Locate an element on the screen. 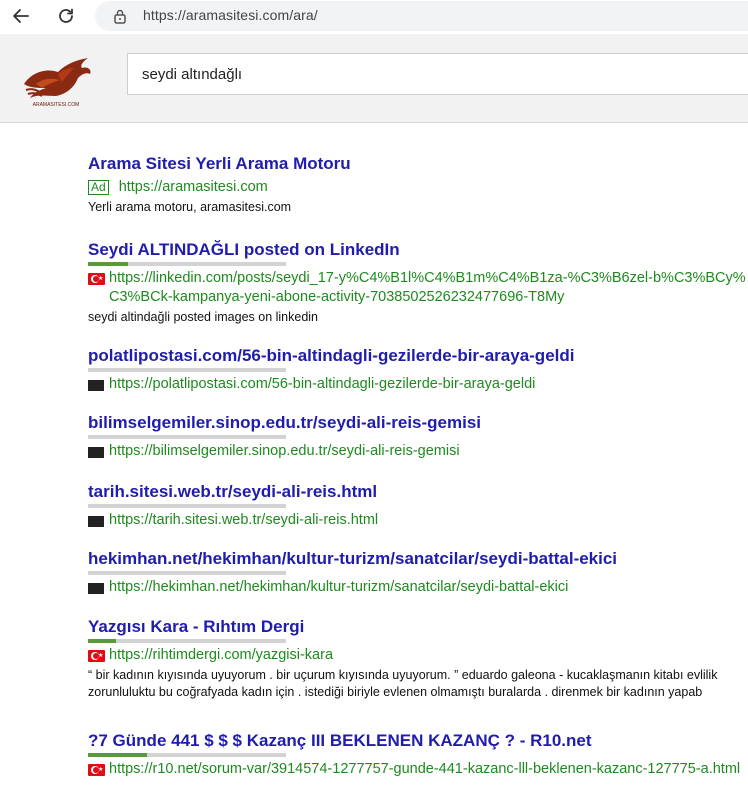 This screenshot has width=748, height=795. result-title-link: Seydi ALTINDAĞLI posted on LinkedIn is located at coordinates (418, 250).